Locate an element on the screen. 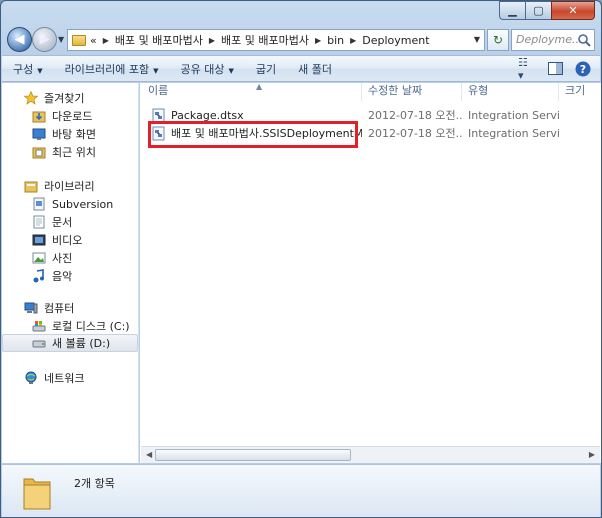 Image resolution: width=602 pixels, height=518 pixels. star-icon is located at coordinates (31, 98).